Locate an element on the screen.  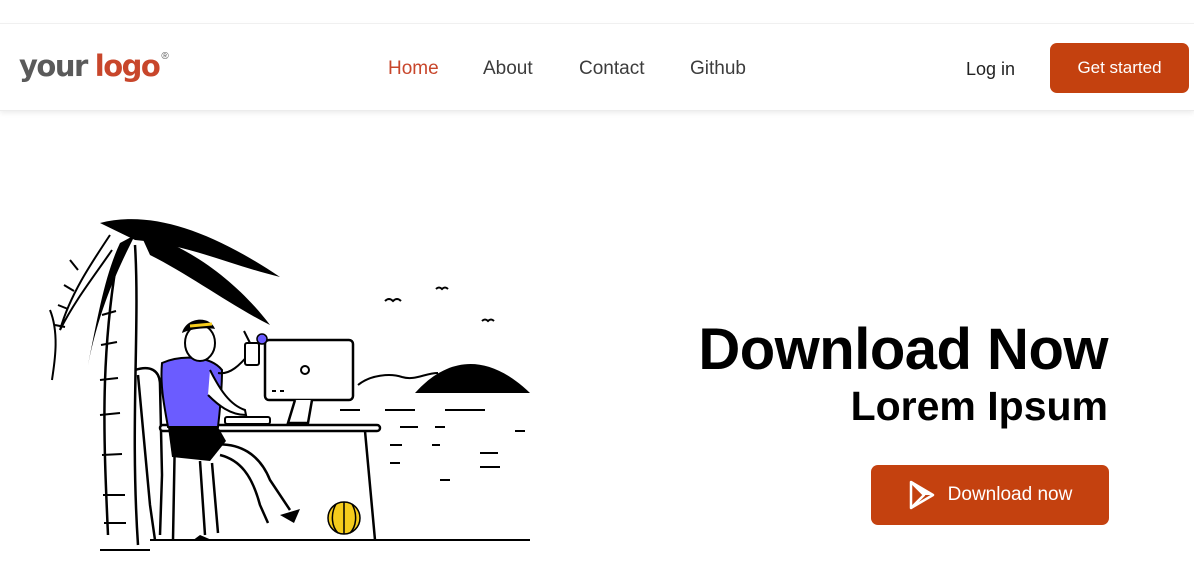
get-started-button: Get started is located at coordinates (1119, 68).